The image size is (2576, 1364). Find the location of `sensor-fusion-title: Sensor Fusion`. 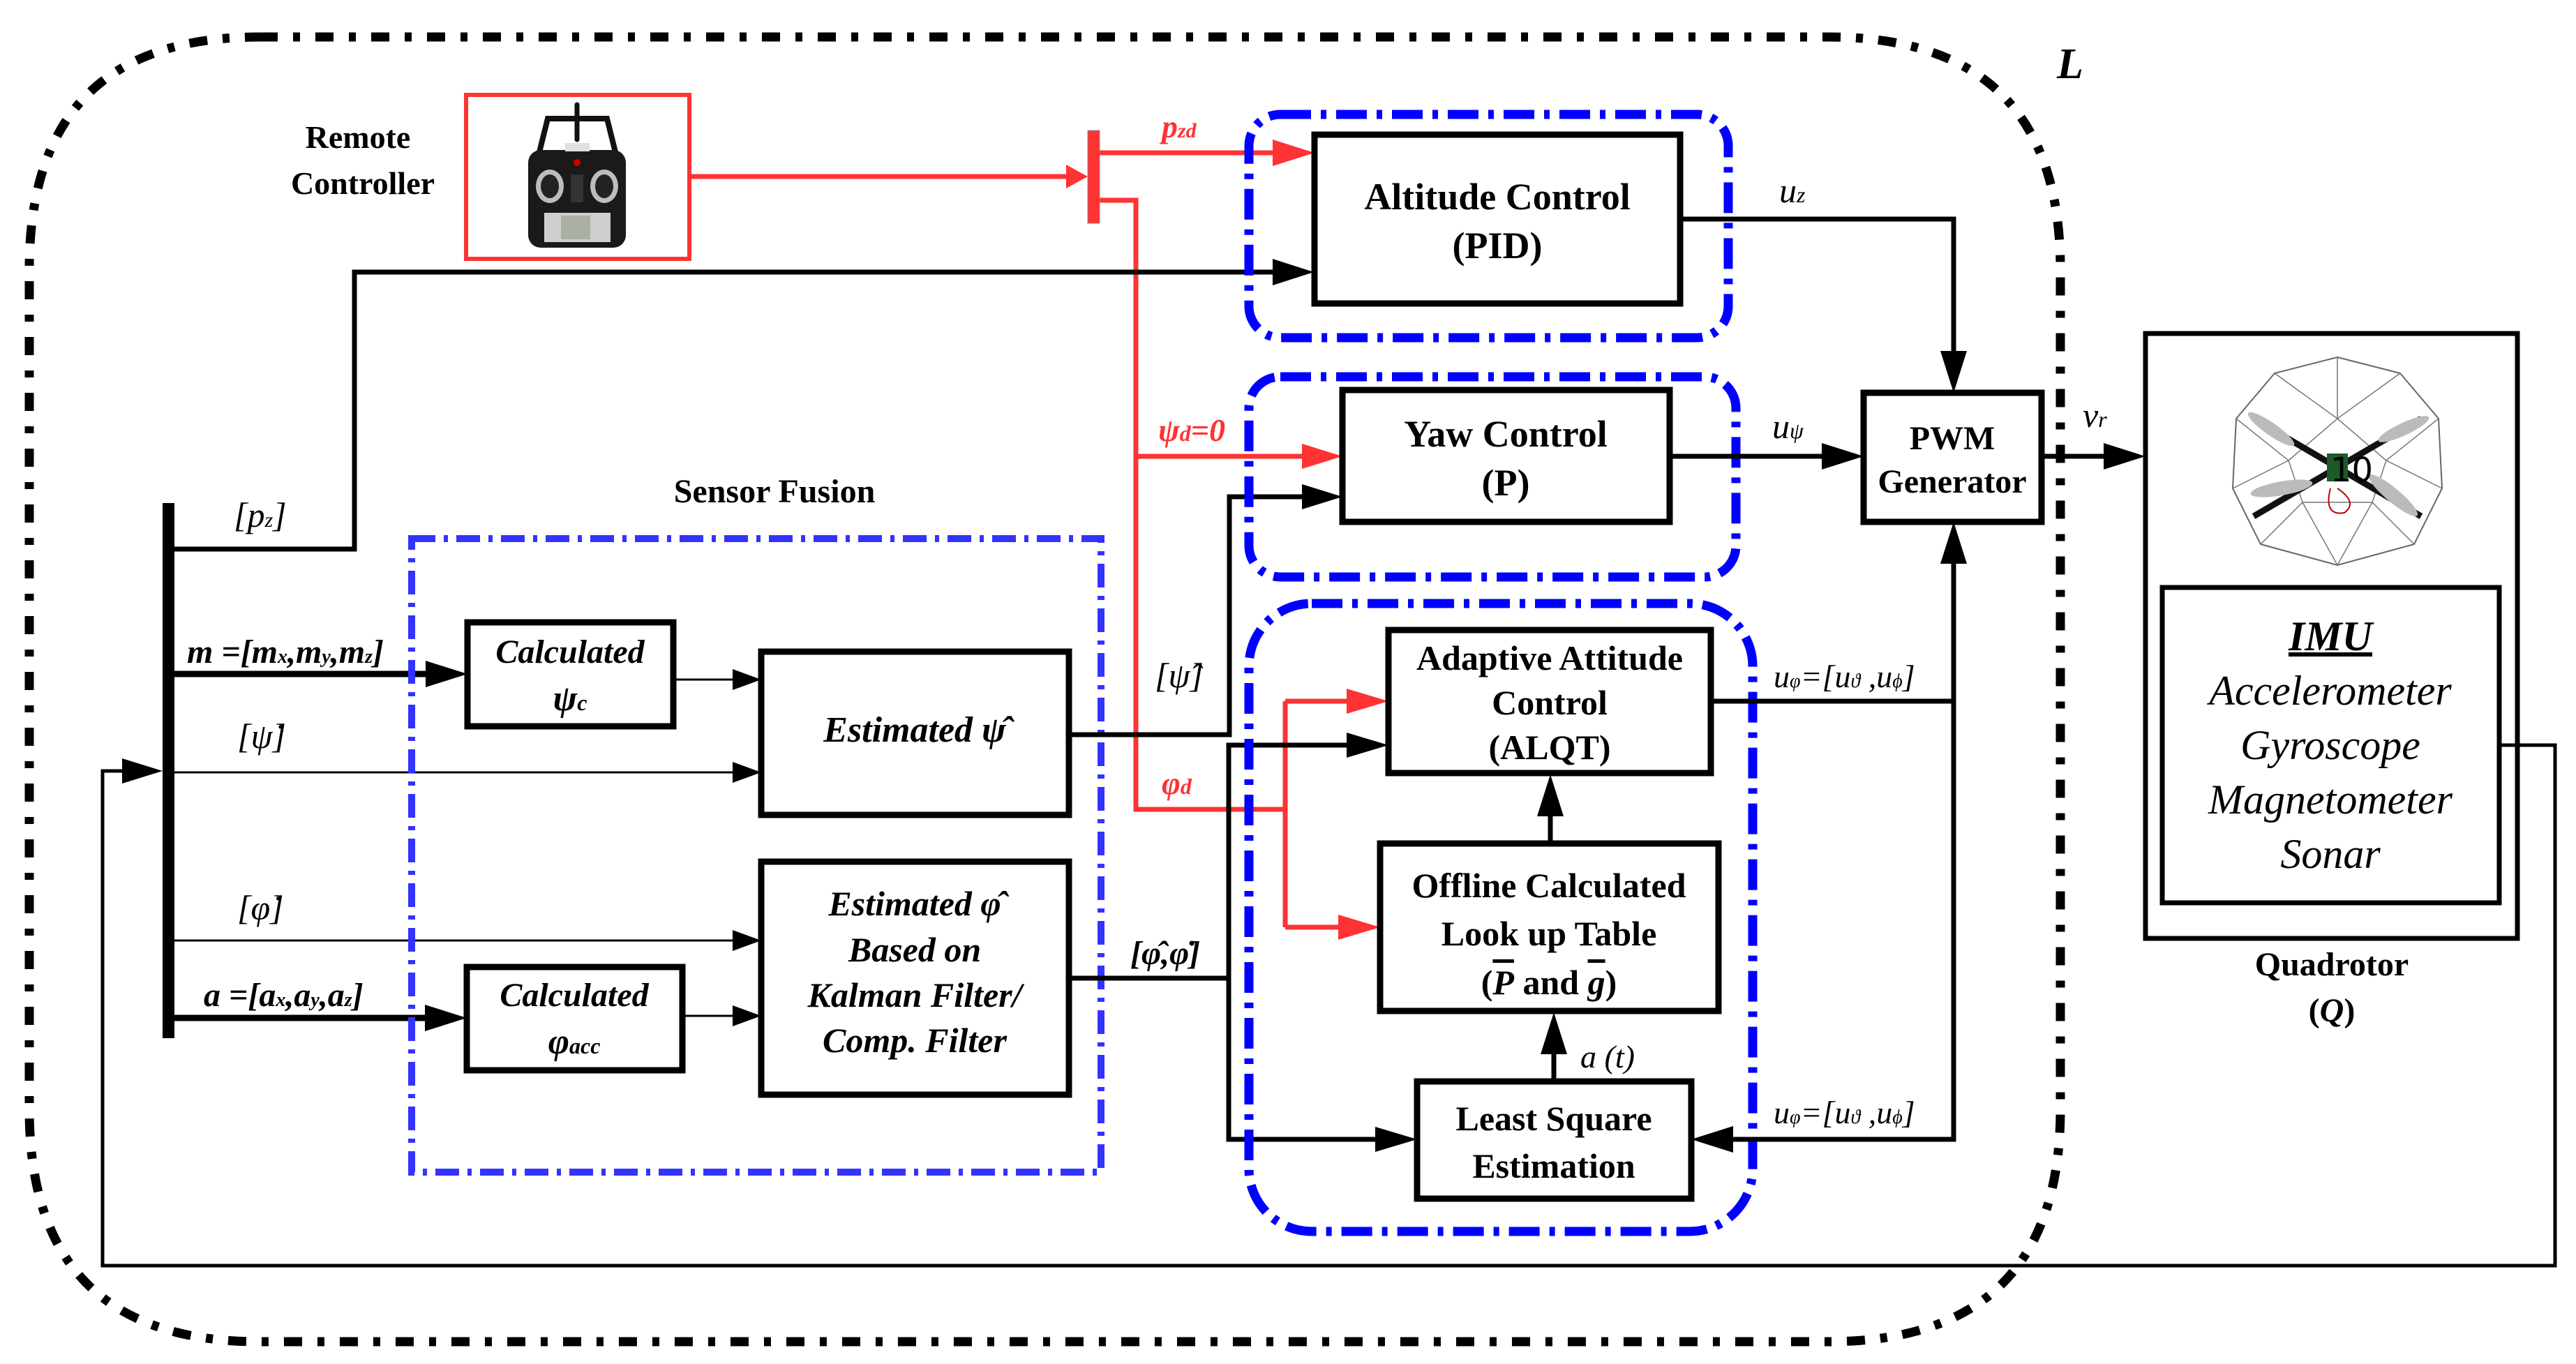

sensor-fusion-title: Sensor Fusion is located at coordinates (775, 491).